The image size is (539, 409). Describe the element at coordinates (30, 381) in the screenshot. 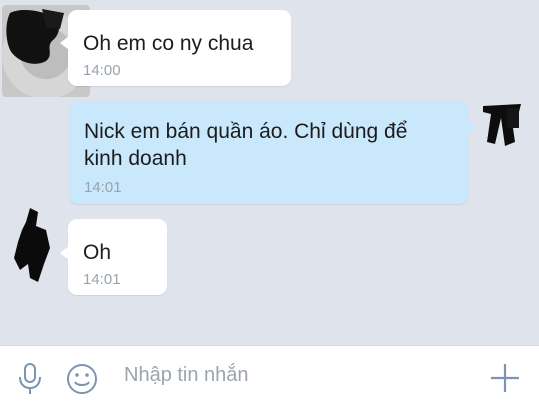

I see `microphone-icon` at that location.